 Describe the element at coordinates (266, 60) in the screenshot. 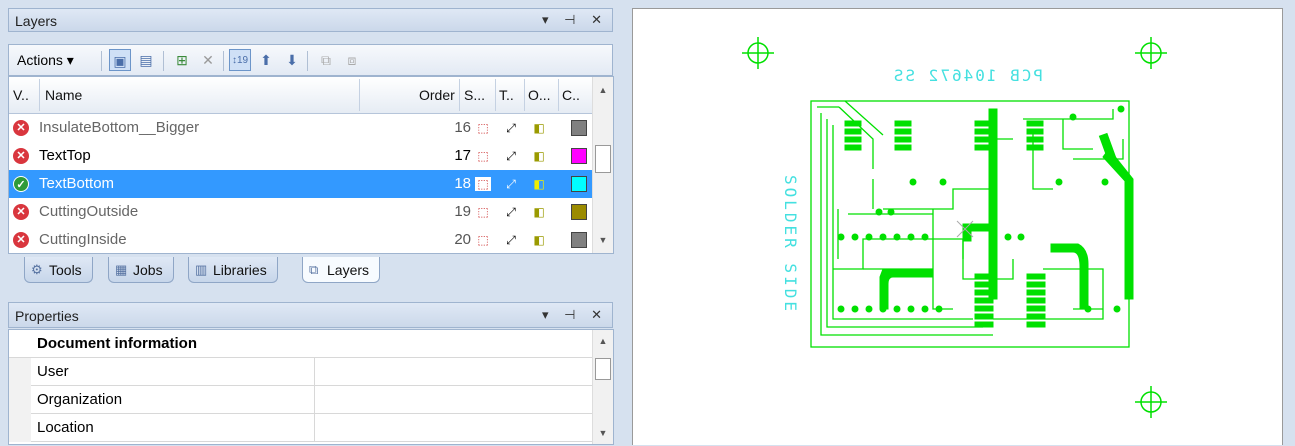

I see `move-up-icon: ⬆` at that location.